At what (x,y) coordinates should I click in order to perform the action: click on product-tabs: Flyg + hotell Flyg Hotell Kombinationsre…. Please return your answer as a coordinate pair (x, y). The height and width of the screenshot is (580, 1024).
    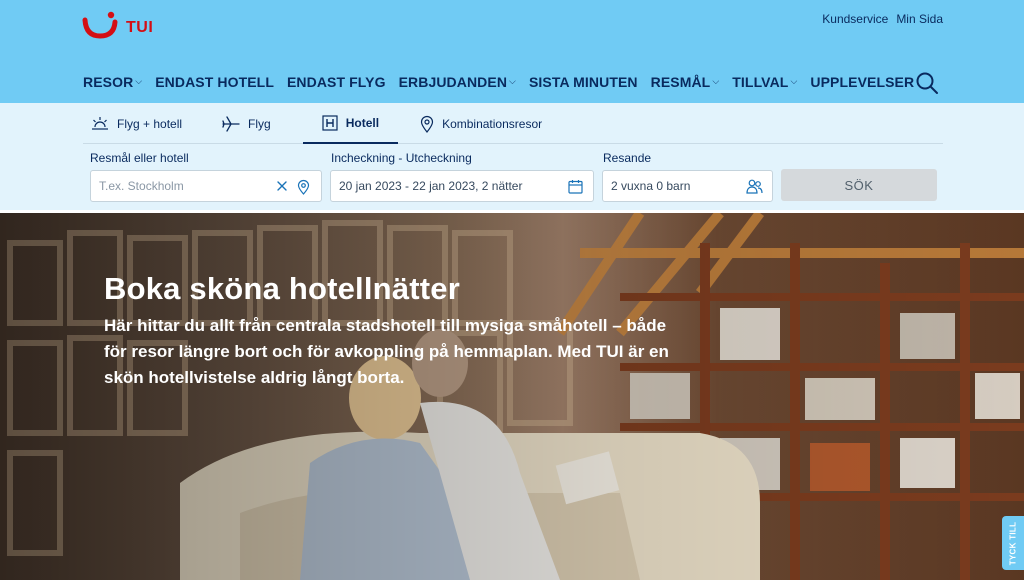
    Looking at the image, I should click on (513, 123).